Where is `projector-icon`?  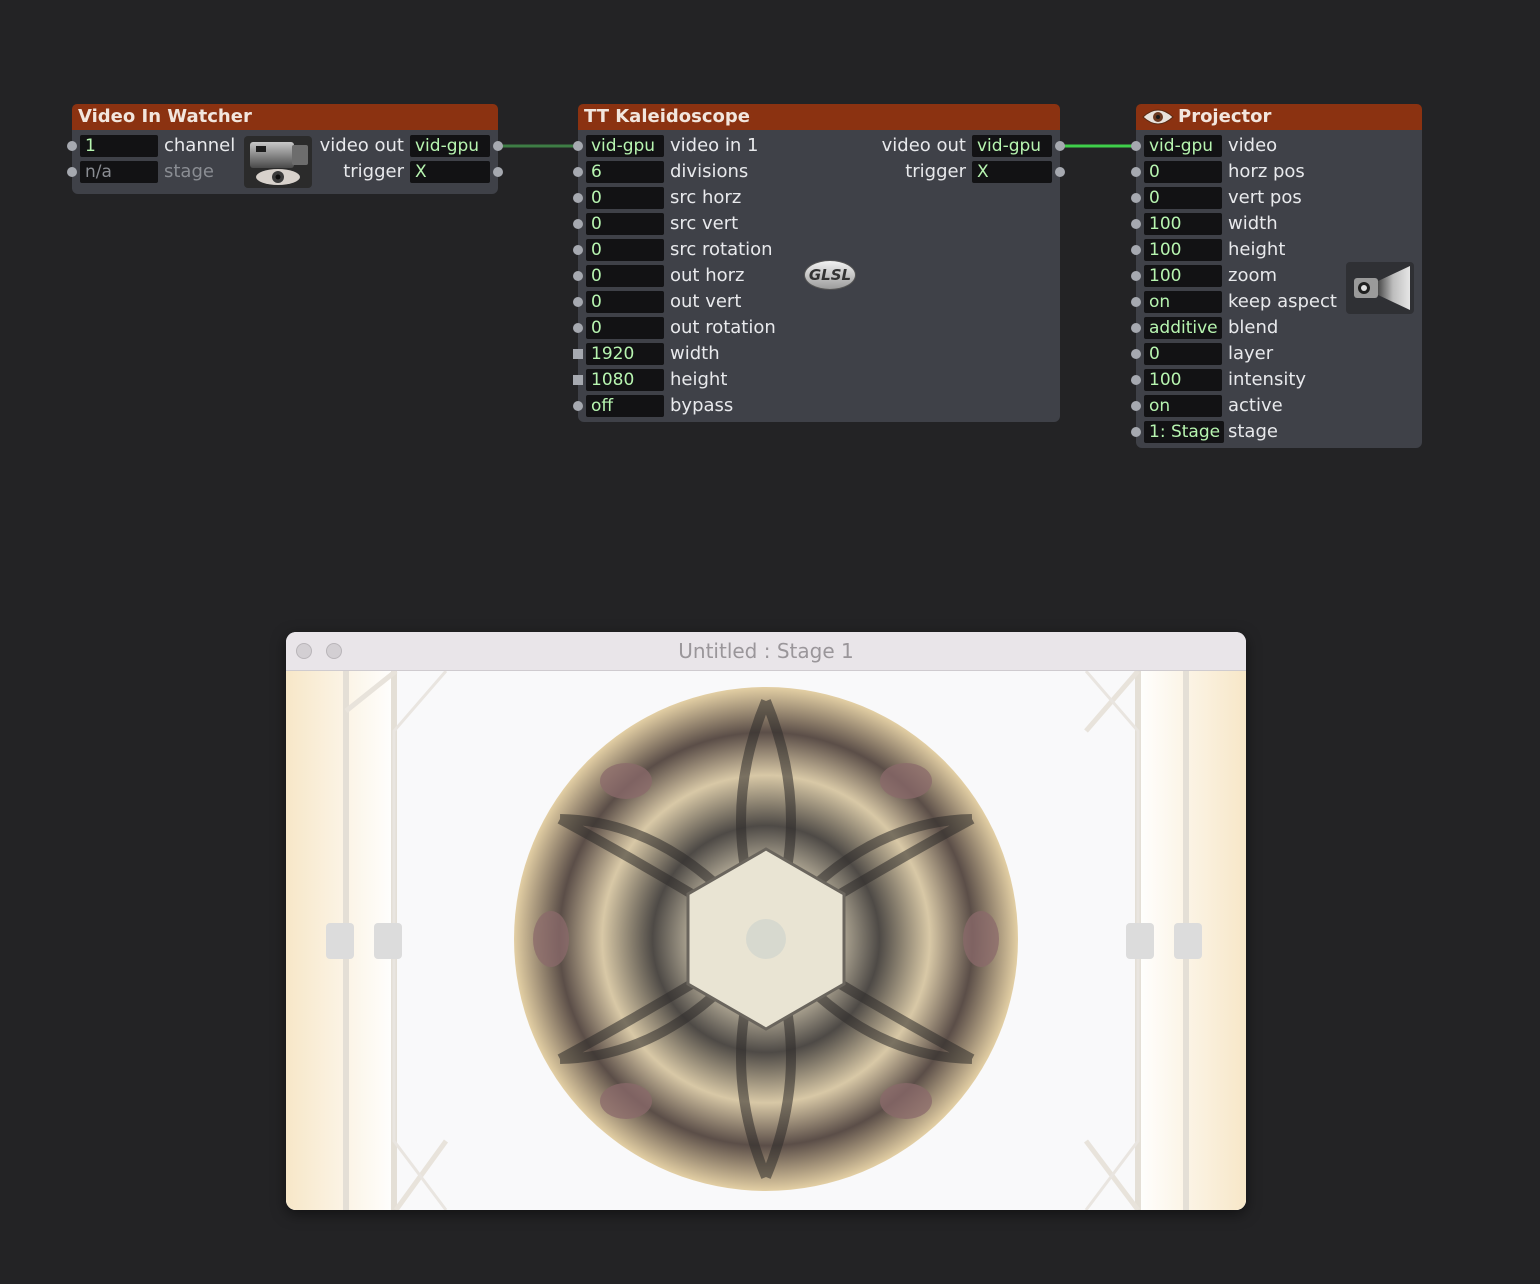
projector-icon is located at coordinates (1380, 288).